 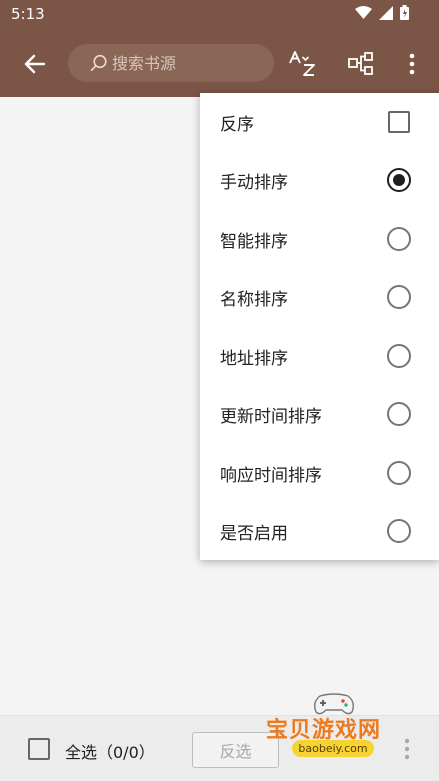 I want to click on menu-item-label: 智能排序, so click(x=254, y=241).